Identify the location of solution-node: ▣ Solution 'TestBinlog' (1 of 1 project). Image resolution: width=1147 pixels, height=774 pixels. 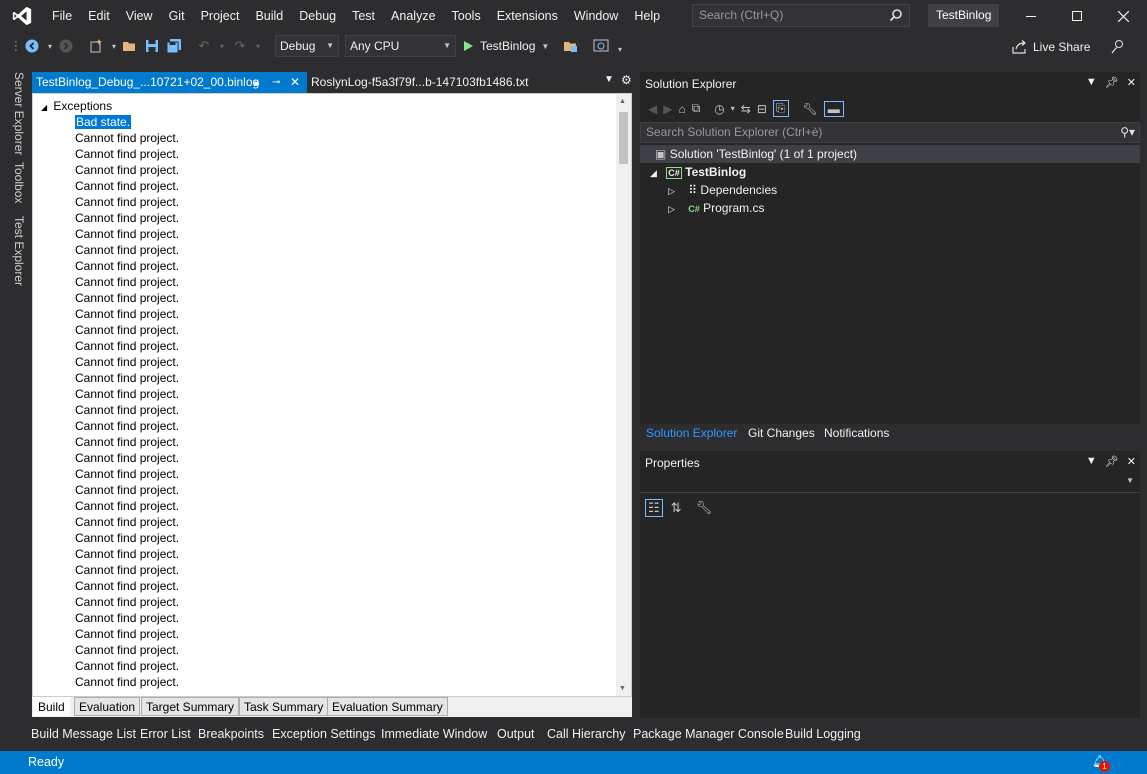
(756, 154).